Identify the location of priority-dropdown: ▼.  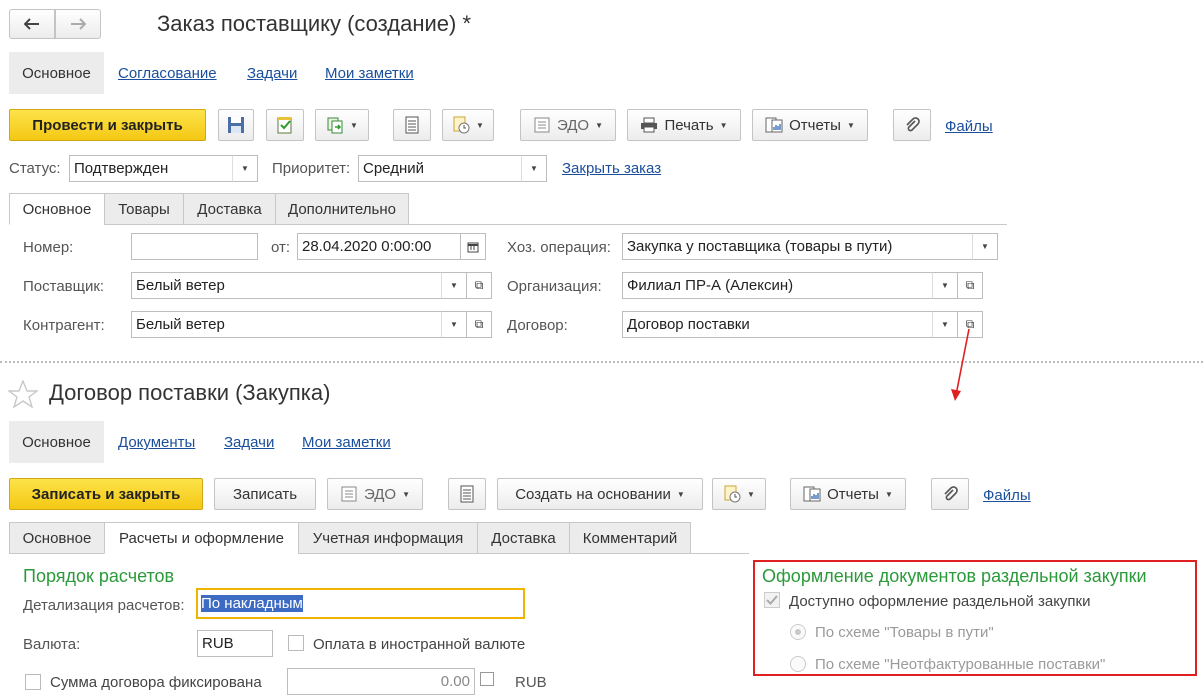
(534, 168).